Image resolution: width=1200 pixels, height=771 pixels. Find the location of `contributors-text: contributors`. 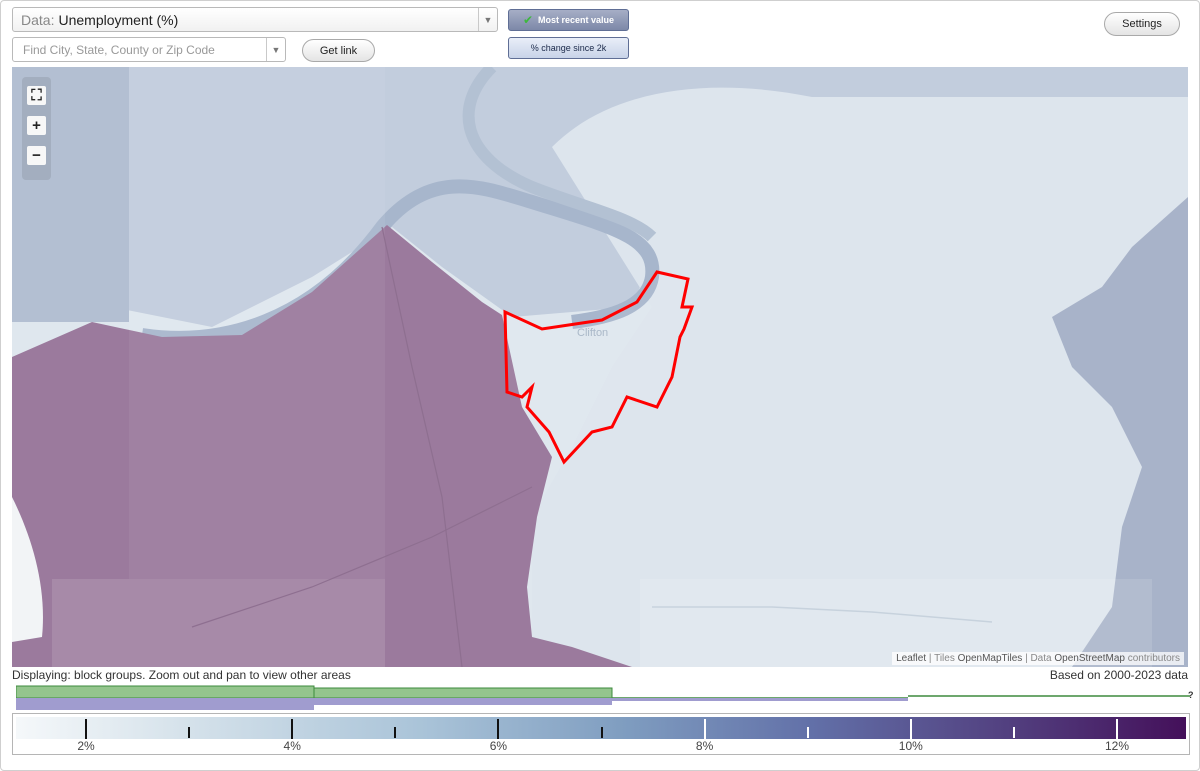

contributors-text: contributors is located at coordinates (1153, 658).